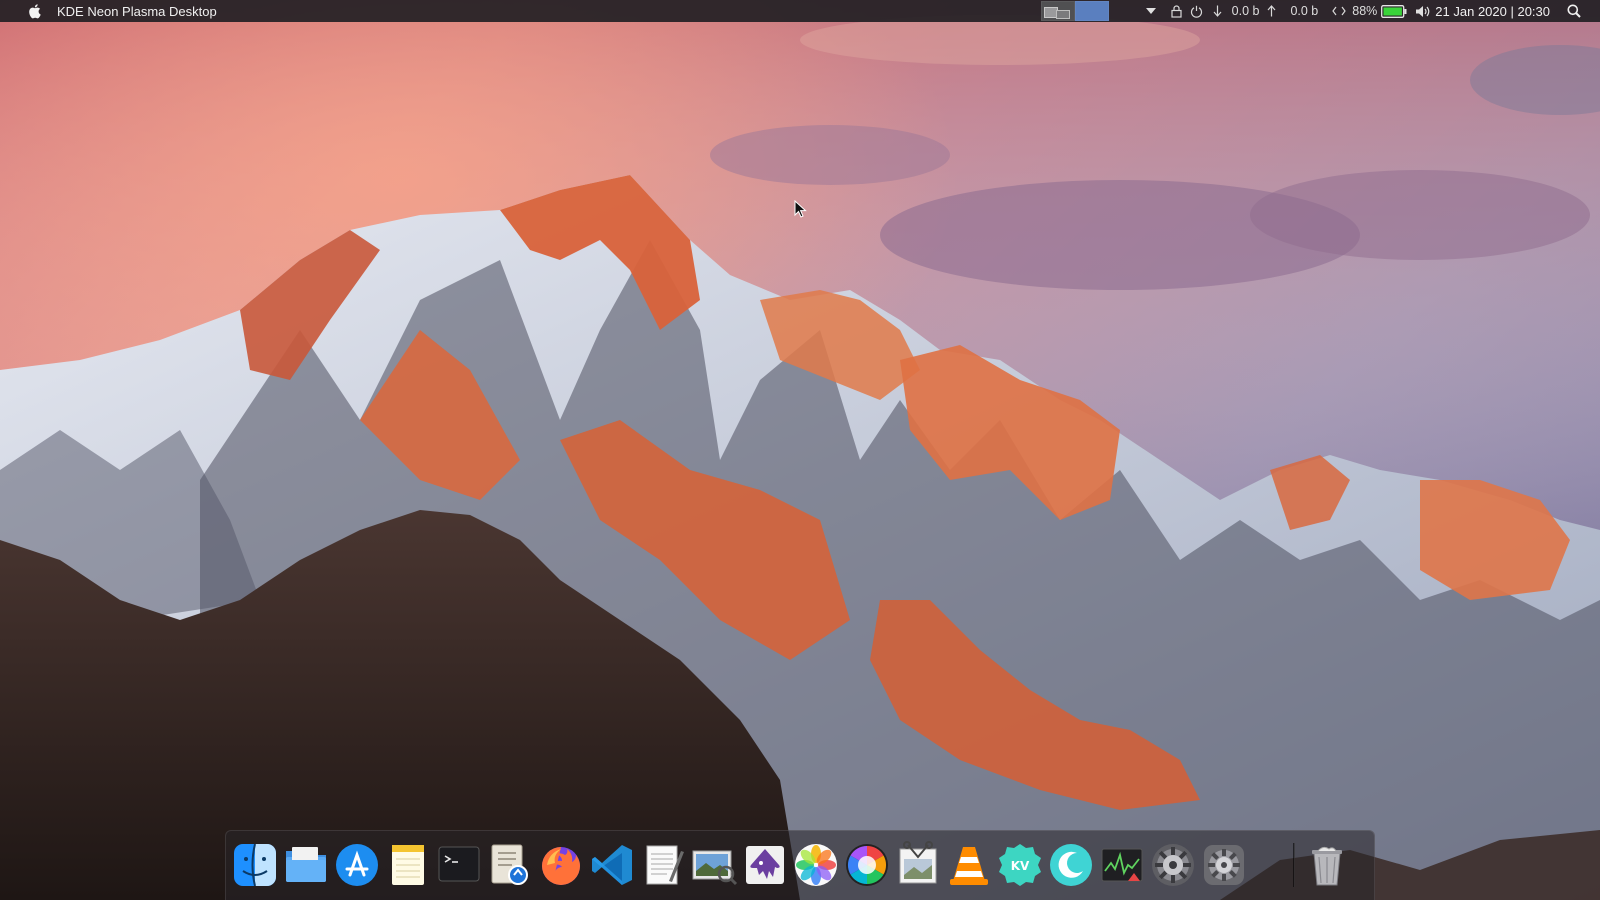 The height and width of the screenshot is (900, 1600). Describe the element at coordinates (816, 865) in the screenshot. I see `photos-icon` at that location.